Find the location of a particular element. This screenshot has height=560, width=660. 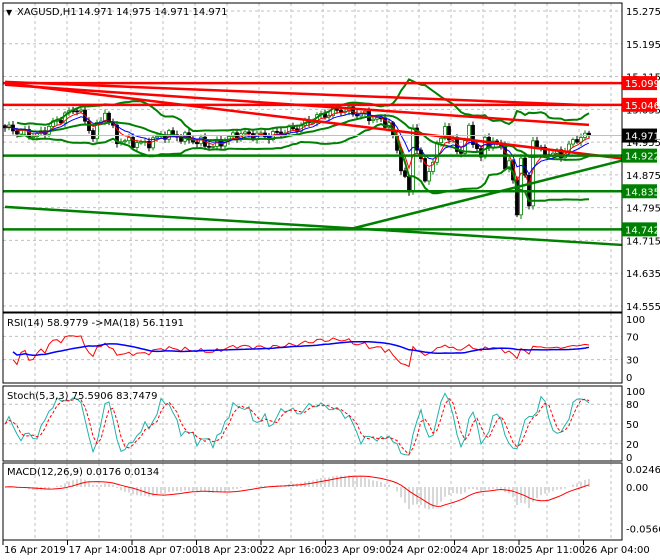

rsi-tick-label: 0 is located at coordinates (629, 378).